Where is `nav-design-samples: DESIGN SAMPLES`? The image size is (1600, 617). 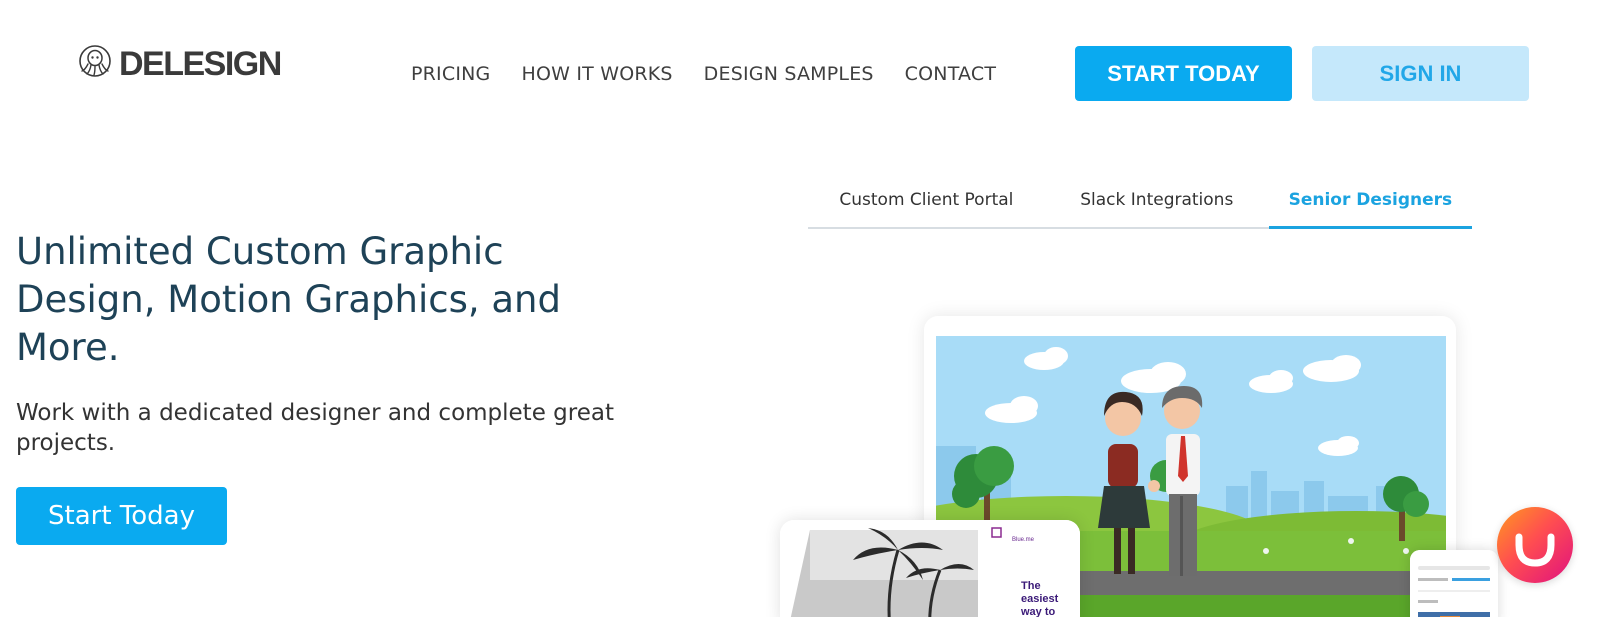 nav-design-samples: DESIGN SAMPLES is located at coordinates (789, 74).